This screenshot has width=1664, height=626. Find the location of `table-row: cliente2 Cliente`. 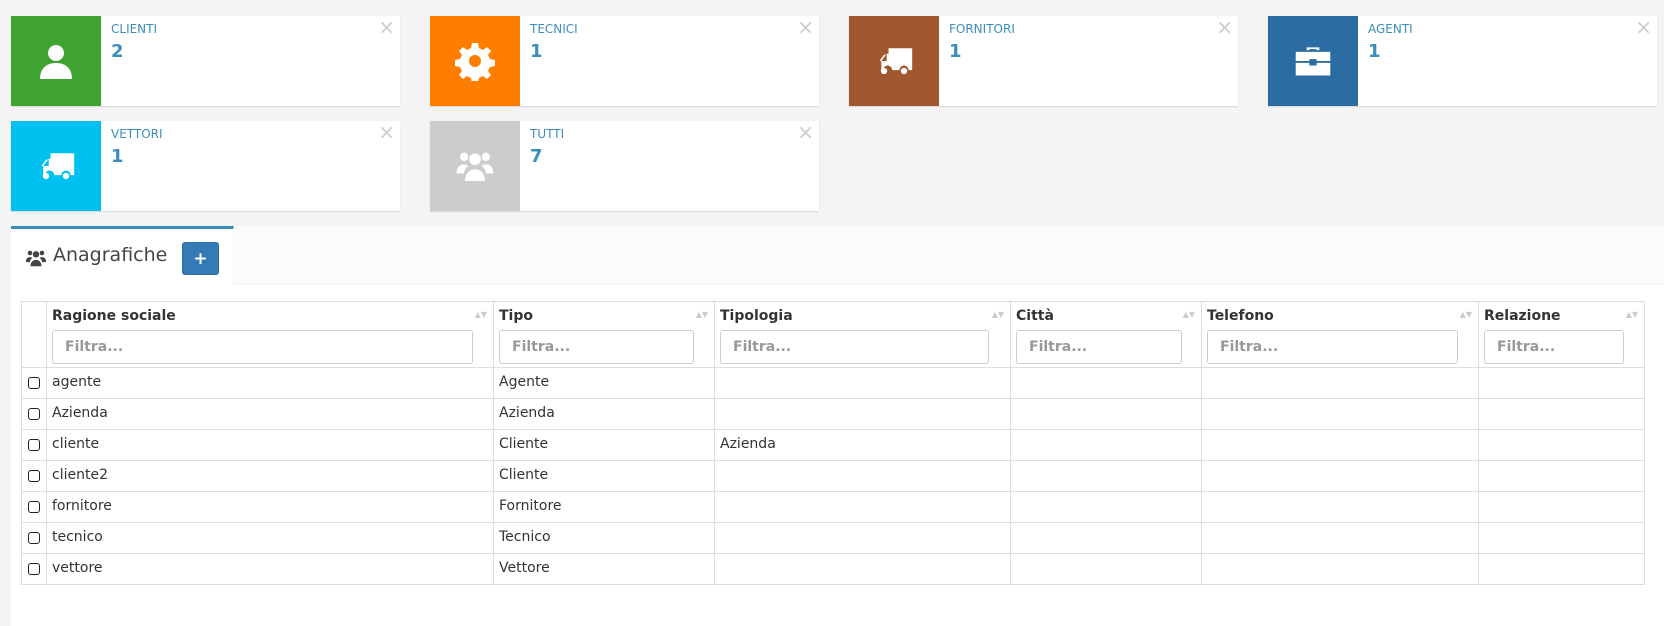

table-row: cliente2 Cliente is located at coordinates (833, 476).